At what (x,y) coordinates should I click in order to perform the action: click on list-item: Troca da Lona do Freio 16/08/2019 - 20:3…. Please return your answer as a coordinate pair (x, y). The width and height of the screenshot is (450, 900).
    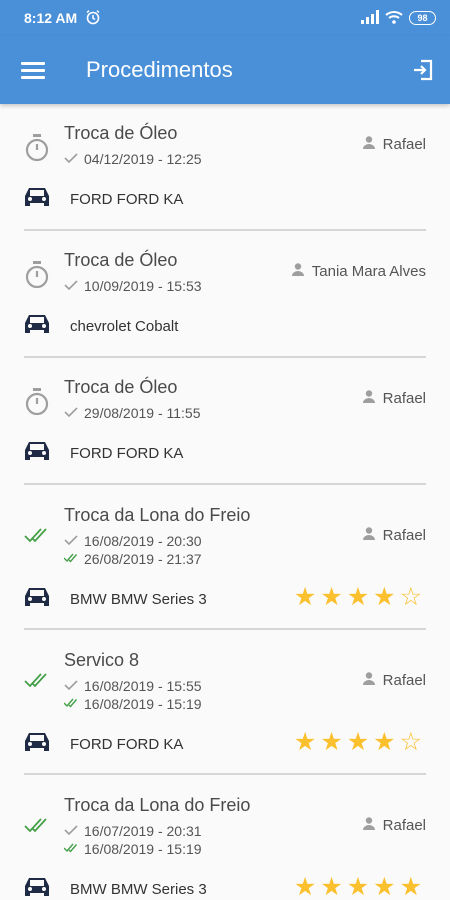
    Looking at the image, I should click on (225, 557).